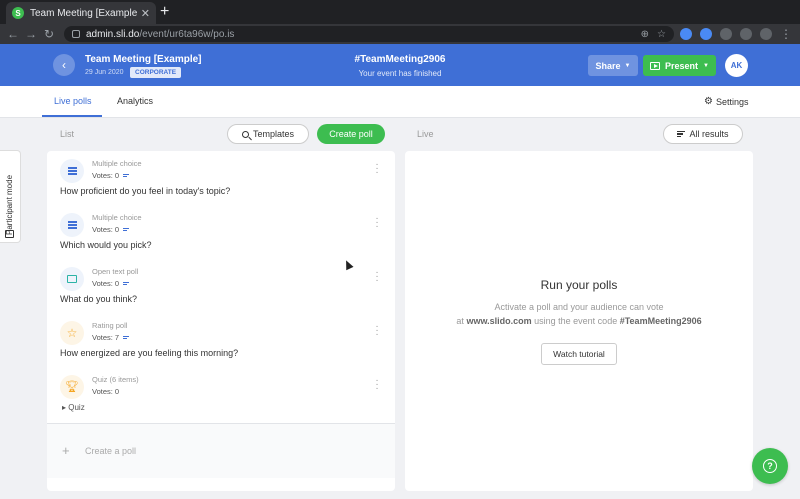 The height and width of the screenshot is (499, 800). I want to click on list-section-label: List, so click(67, 134).